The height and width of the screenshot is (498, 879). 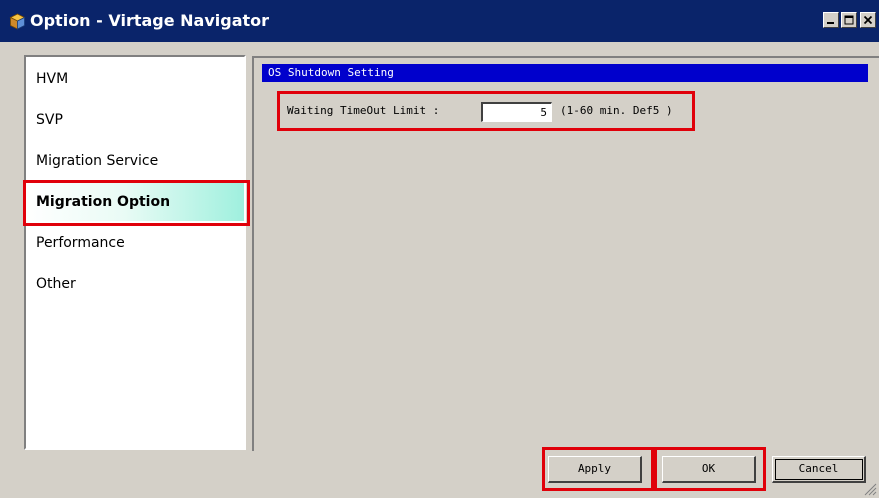 What do you see at coordinates (565, 73) in the screenshot?
I see `group-header-os-shutdown: OS Shutdown Setting` at bounding box center [565, 73].